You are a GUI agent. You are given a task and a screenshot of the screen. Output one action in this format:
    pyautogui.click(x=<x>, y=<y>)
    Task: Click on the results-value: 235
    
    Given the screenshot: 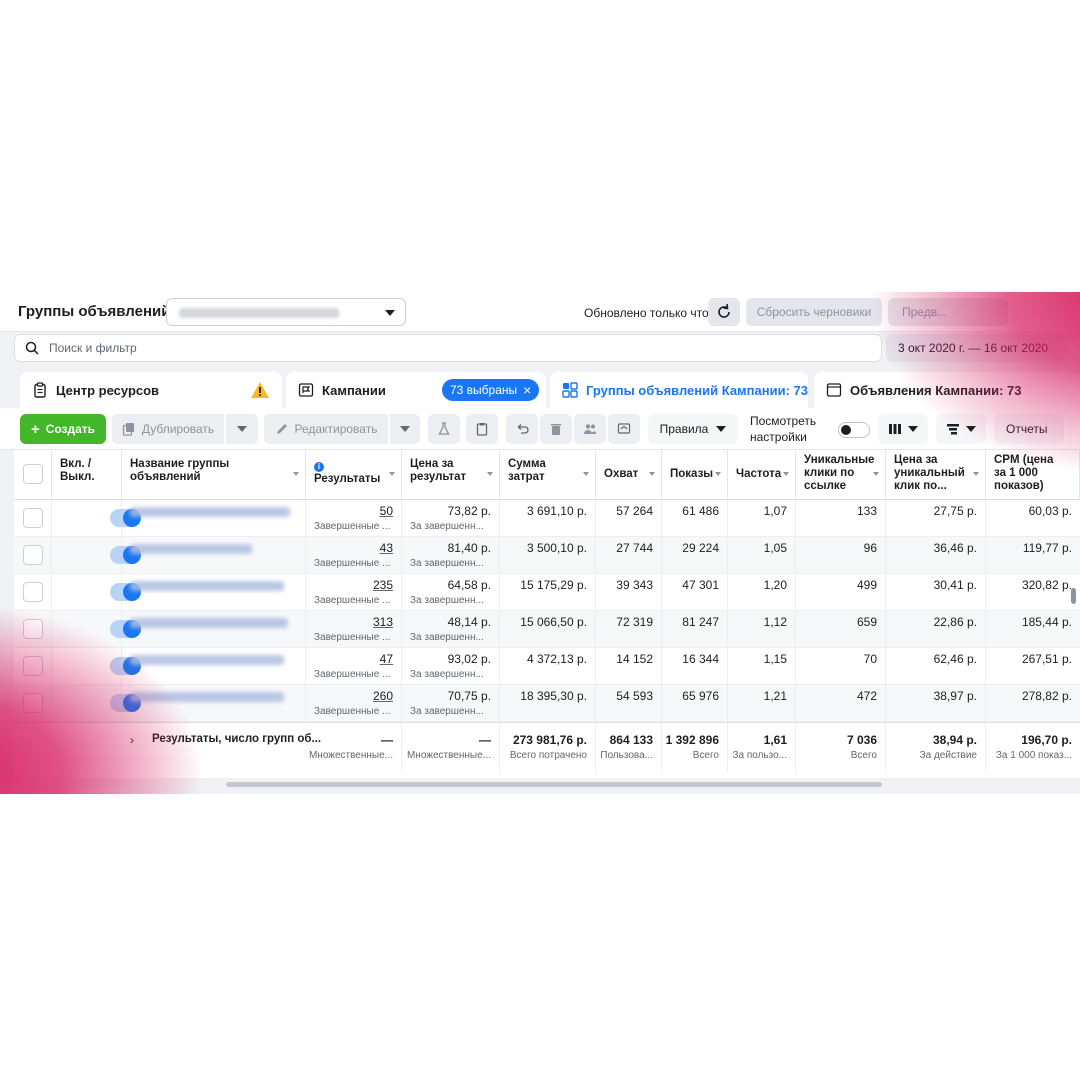 What is the action you would take?
    pyautogui.click(x=383, y=585)
    